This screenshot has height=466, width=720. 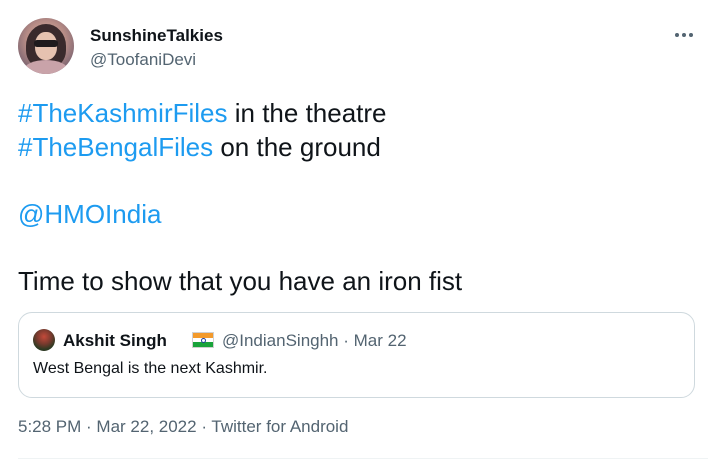 I want to click on tweet-text-fragment: on the ground, so click(x=297, y=147).